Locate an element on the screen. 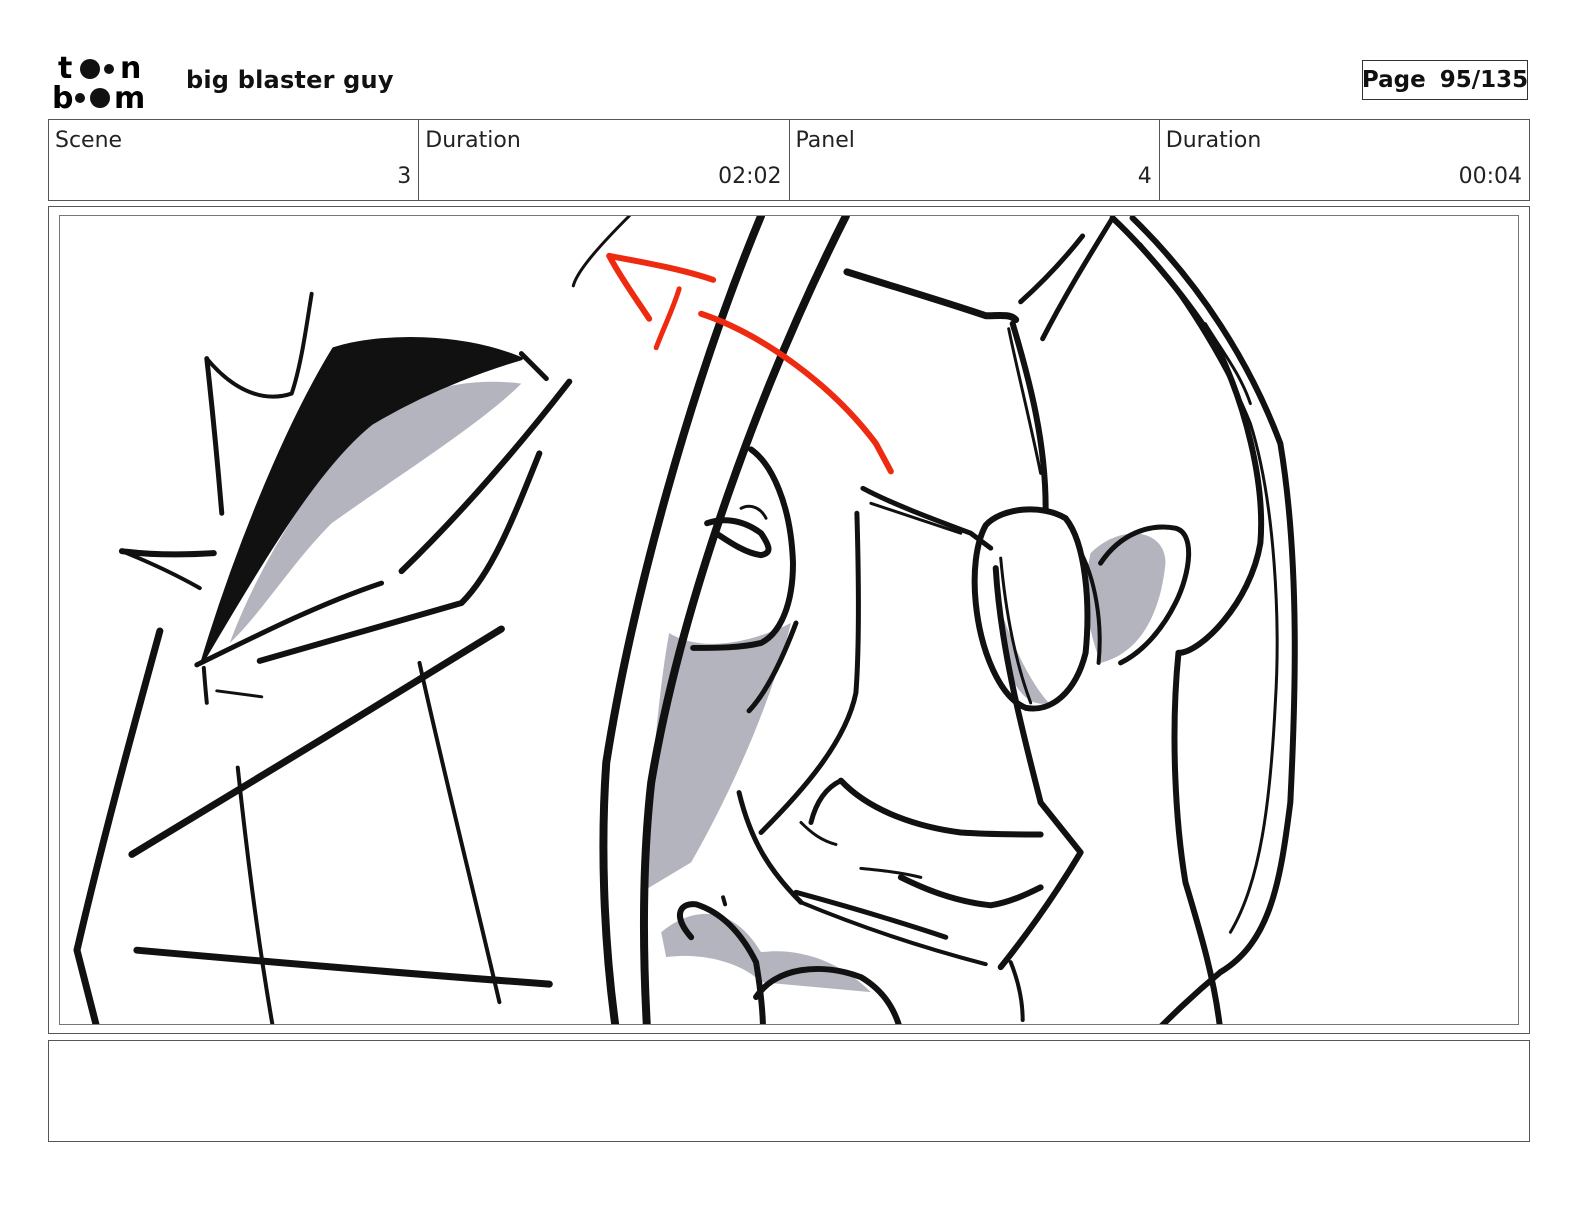 Image resolution: width=1584 pixels, height=1224 pixels. page-label: Page is located at coordinates (1393, 80).